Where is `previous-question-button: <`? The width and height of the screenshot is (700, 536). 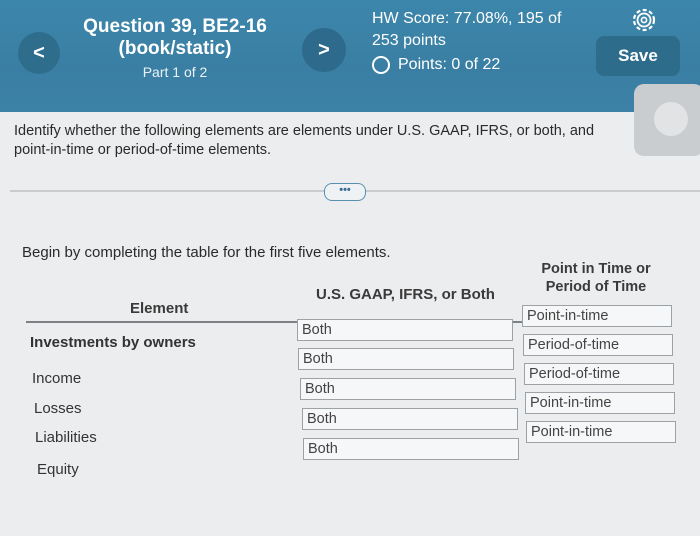
previous-question-button: < is located at coordinates (39, 53).